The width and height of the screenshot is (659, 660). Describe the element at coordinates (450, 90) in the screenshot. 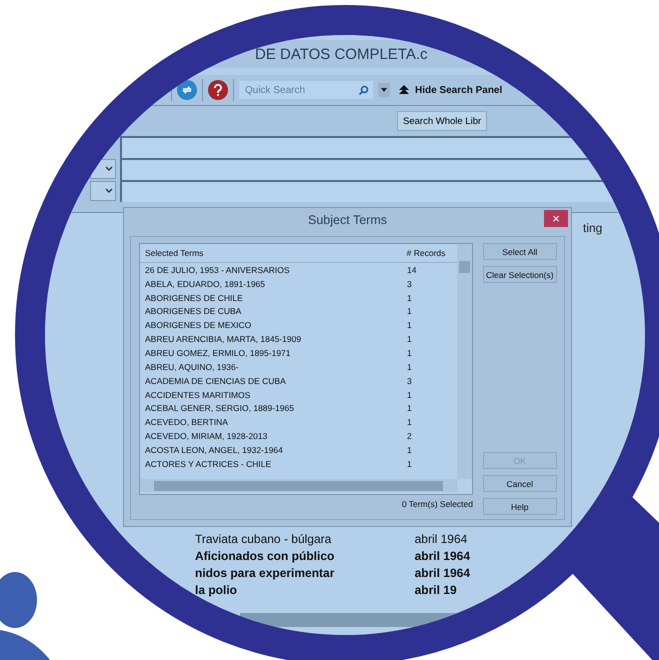

I see `hide-search-panel-button: Hide Search Panel` at that location.